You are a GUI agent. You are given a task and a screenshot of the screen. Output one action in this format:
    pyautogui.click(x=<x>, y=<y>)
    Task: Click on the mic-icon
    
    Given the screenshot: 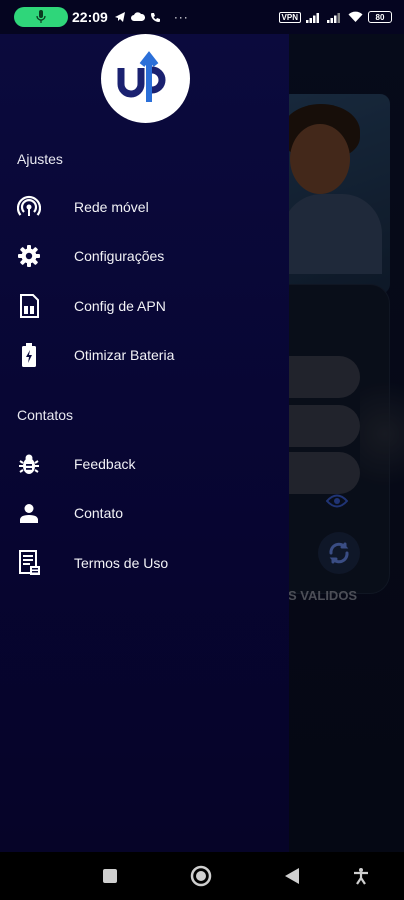 What is the action you would take?
    pyautogui.click(x=41, y=16)
    